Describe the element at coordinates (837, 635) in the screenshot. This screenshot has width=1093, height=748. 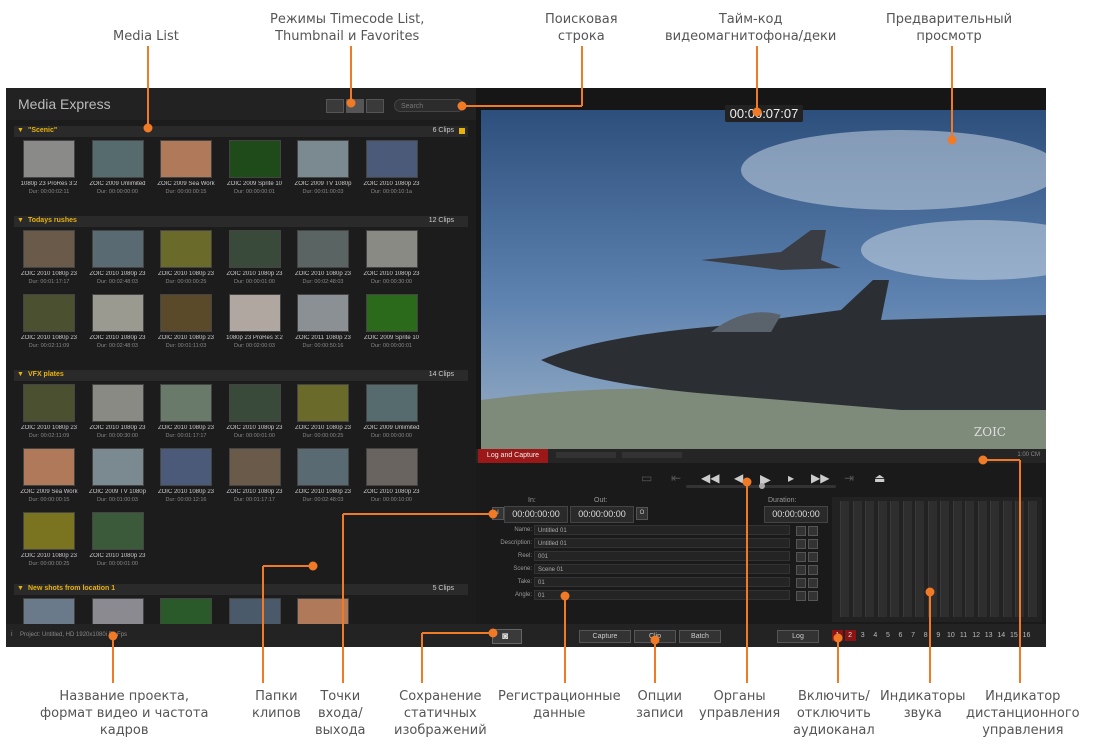
I see `audio-channel-toggle: 1` at that location.